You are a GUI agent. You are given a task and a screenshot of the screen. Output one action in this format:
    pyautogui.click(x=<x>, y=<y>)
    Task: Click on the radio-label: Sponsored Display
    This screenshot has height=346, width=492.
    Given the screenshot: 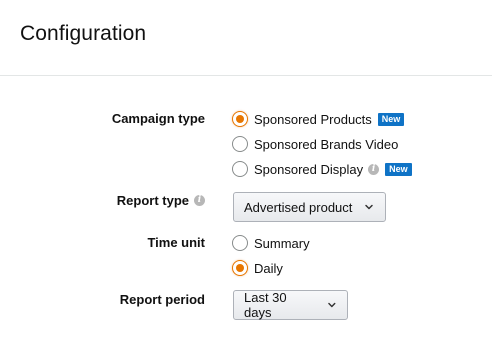 What is the action you would take?
    pyautogui.click(x=309, y=169)
    